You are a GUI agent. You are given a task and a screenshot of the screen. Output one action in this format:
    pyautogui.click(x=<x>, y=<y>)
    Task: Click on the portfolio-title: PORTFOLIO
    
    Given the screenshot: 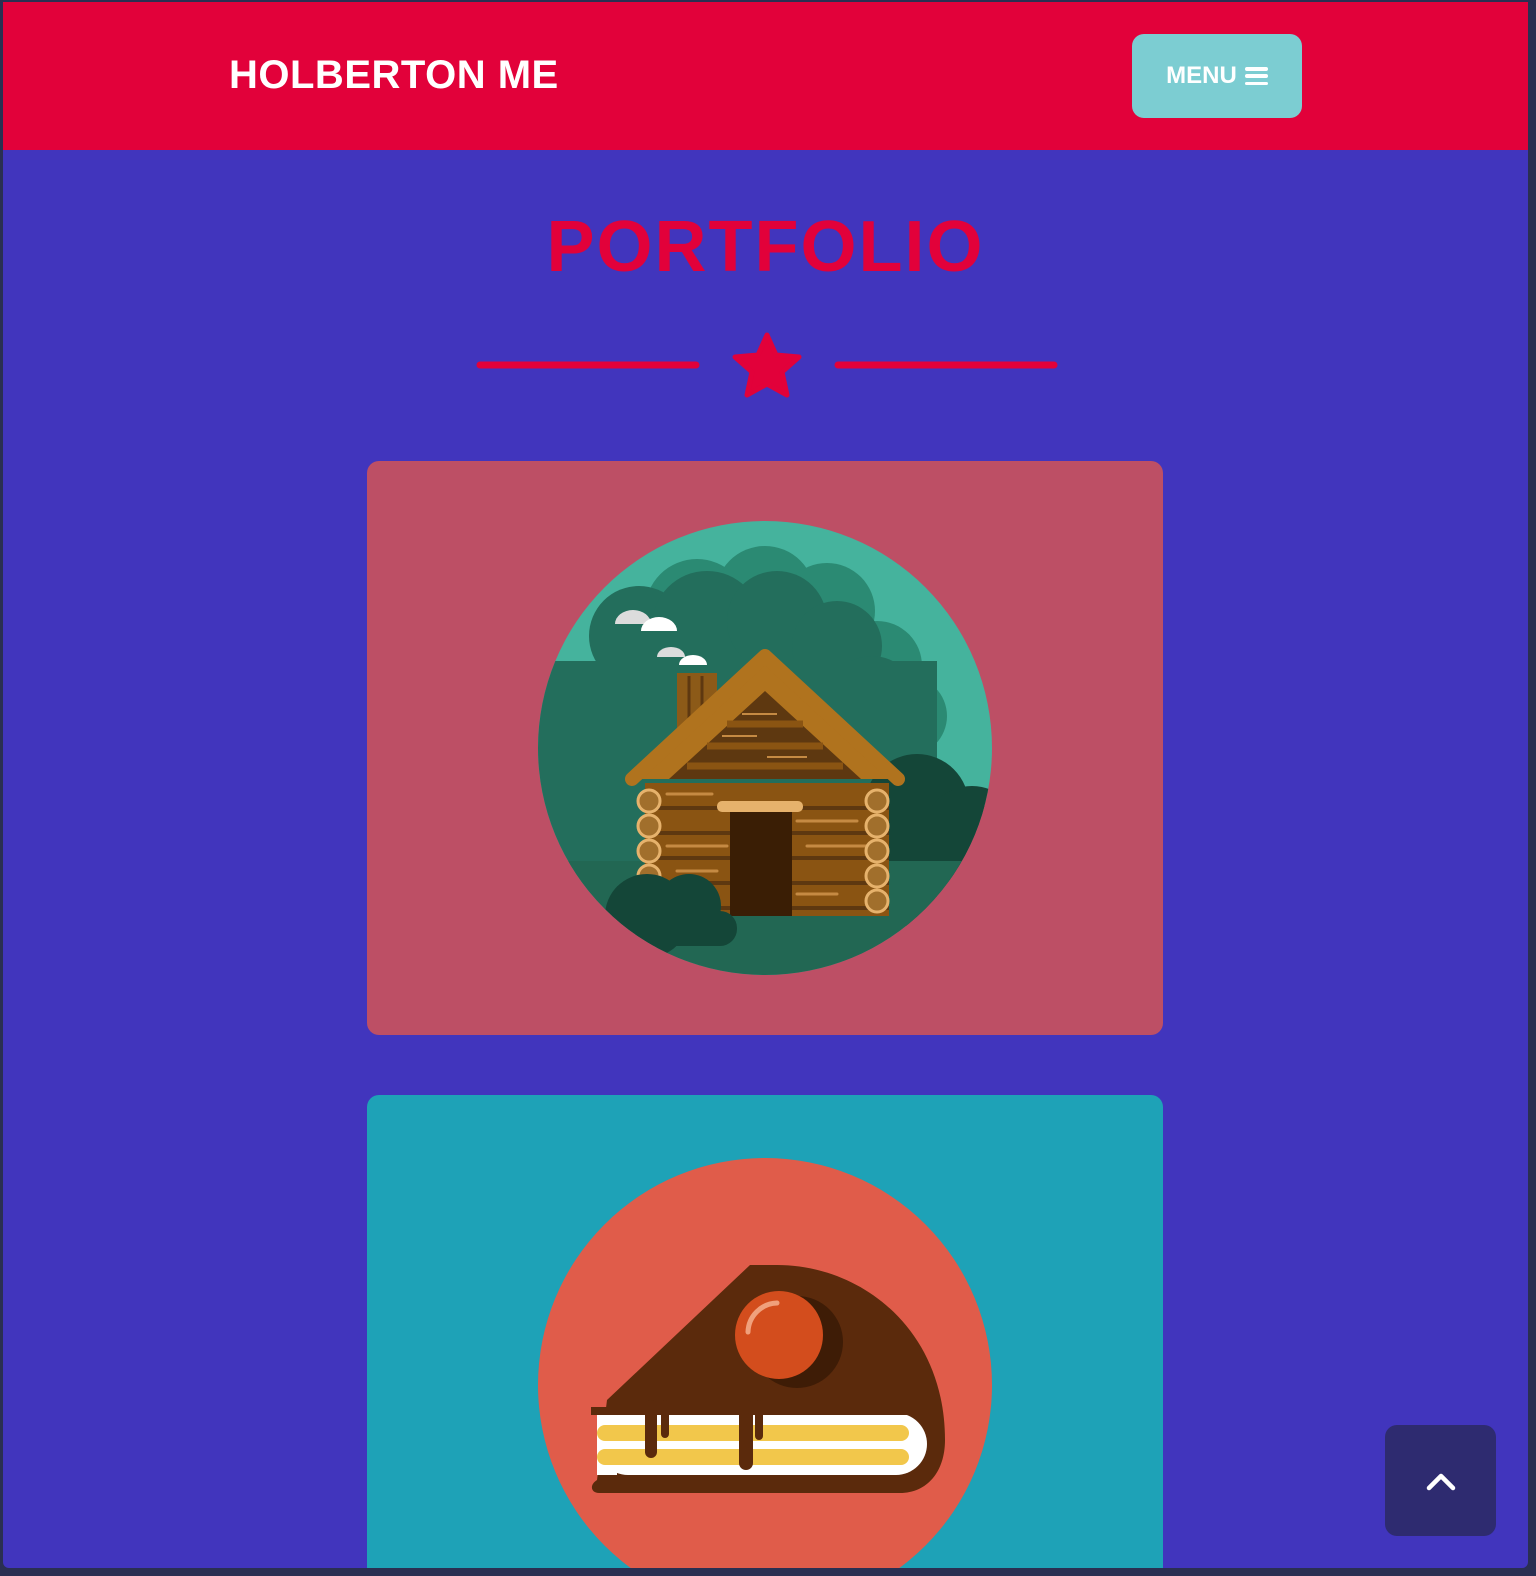 What is the action you would take?
    pyautogui.click(x=765, y=247)
    